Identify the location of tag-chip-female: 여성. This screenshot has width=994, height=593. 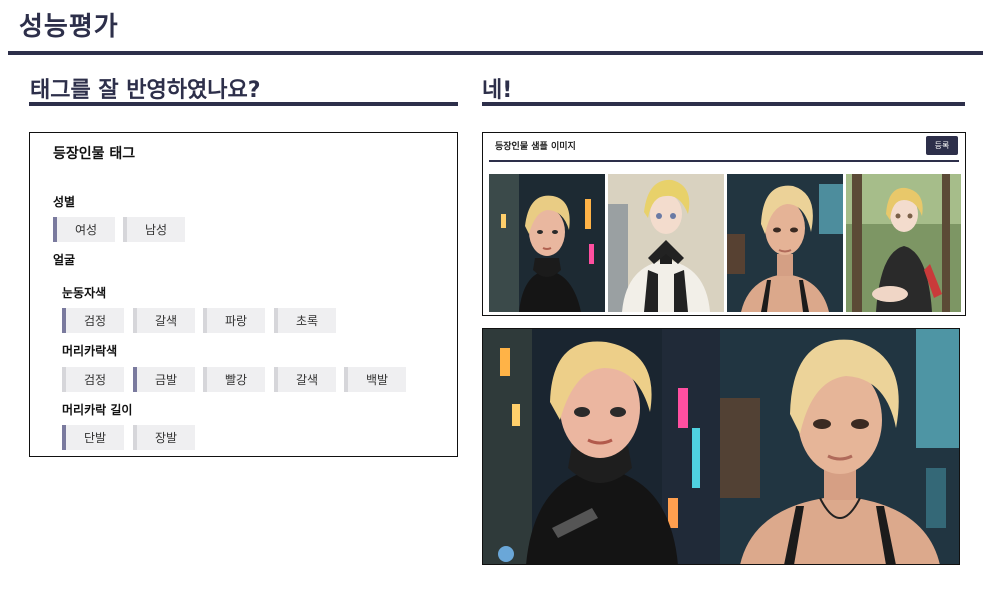
(84, 229).